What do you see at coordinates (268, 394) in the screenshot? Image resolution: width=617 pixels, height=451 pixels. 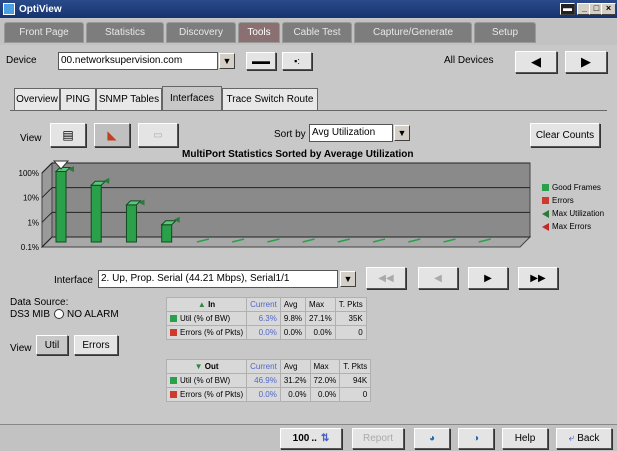 I see `table-row: Errors (% of Pkts) 0.0% 0.0% 0.0% 0` at bounding box center [268, 394].